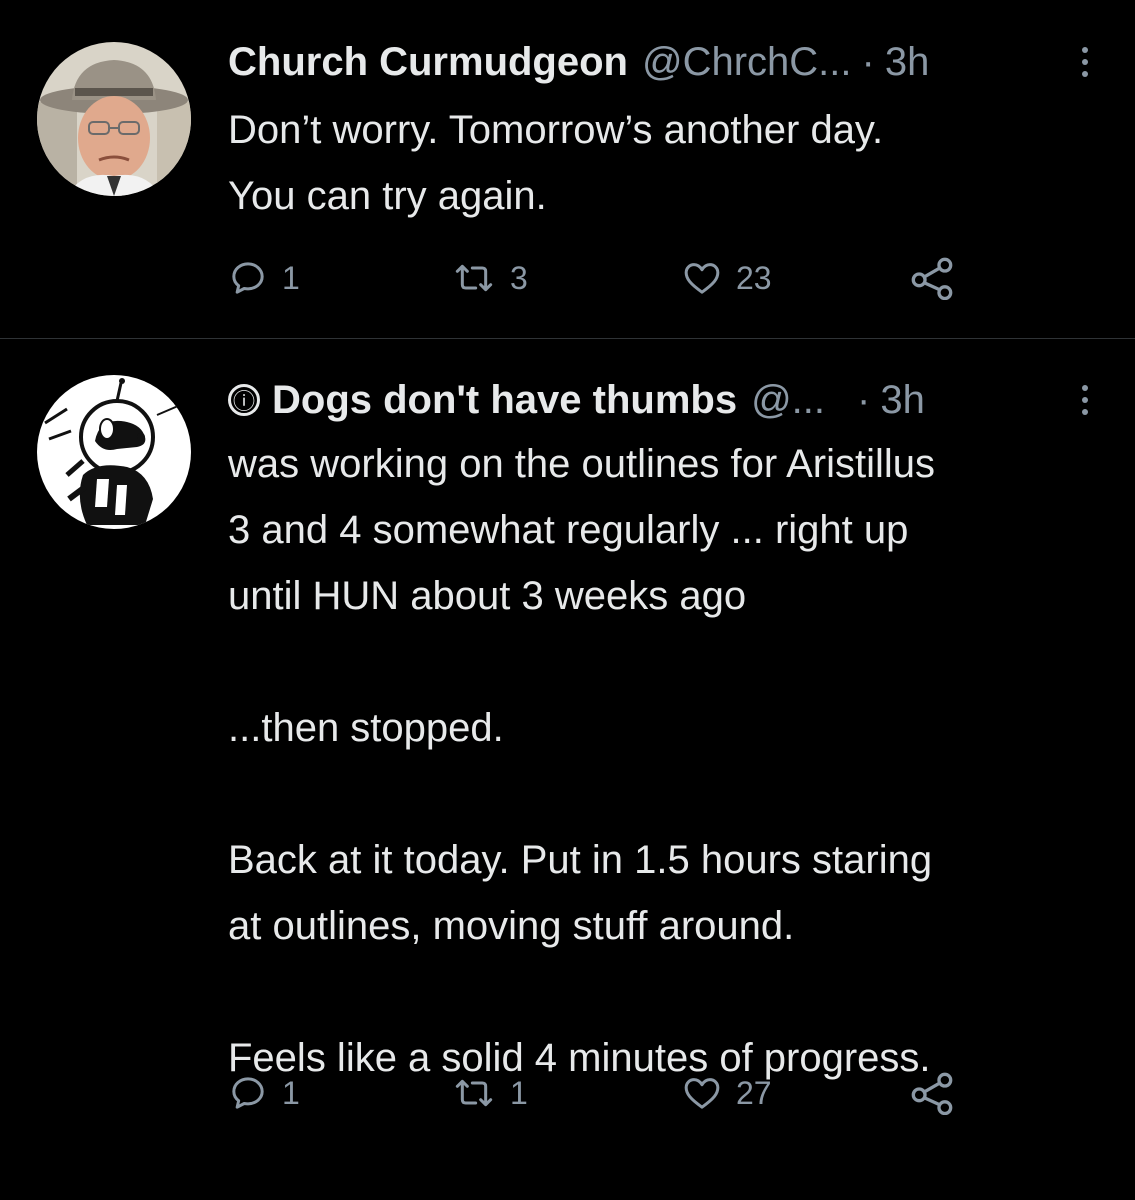 Image resolution: width=1135 pixels, height=1200 pixels. Describe the element at coordinates (519, 1092) in the screenshot. I see `retweet-count: 1` at that location.